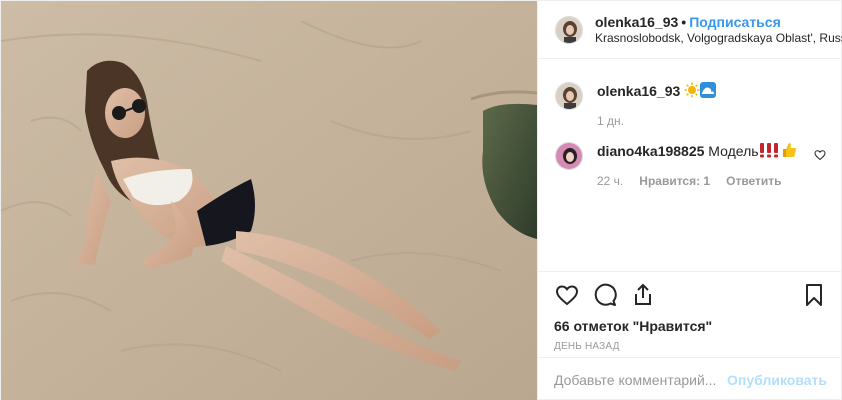 This screenshot has width=842, height=400. I want to click on commenter-username: diano4ka198825, so click(650, 151).